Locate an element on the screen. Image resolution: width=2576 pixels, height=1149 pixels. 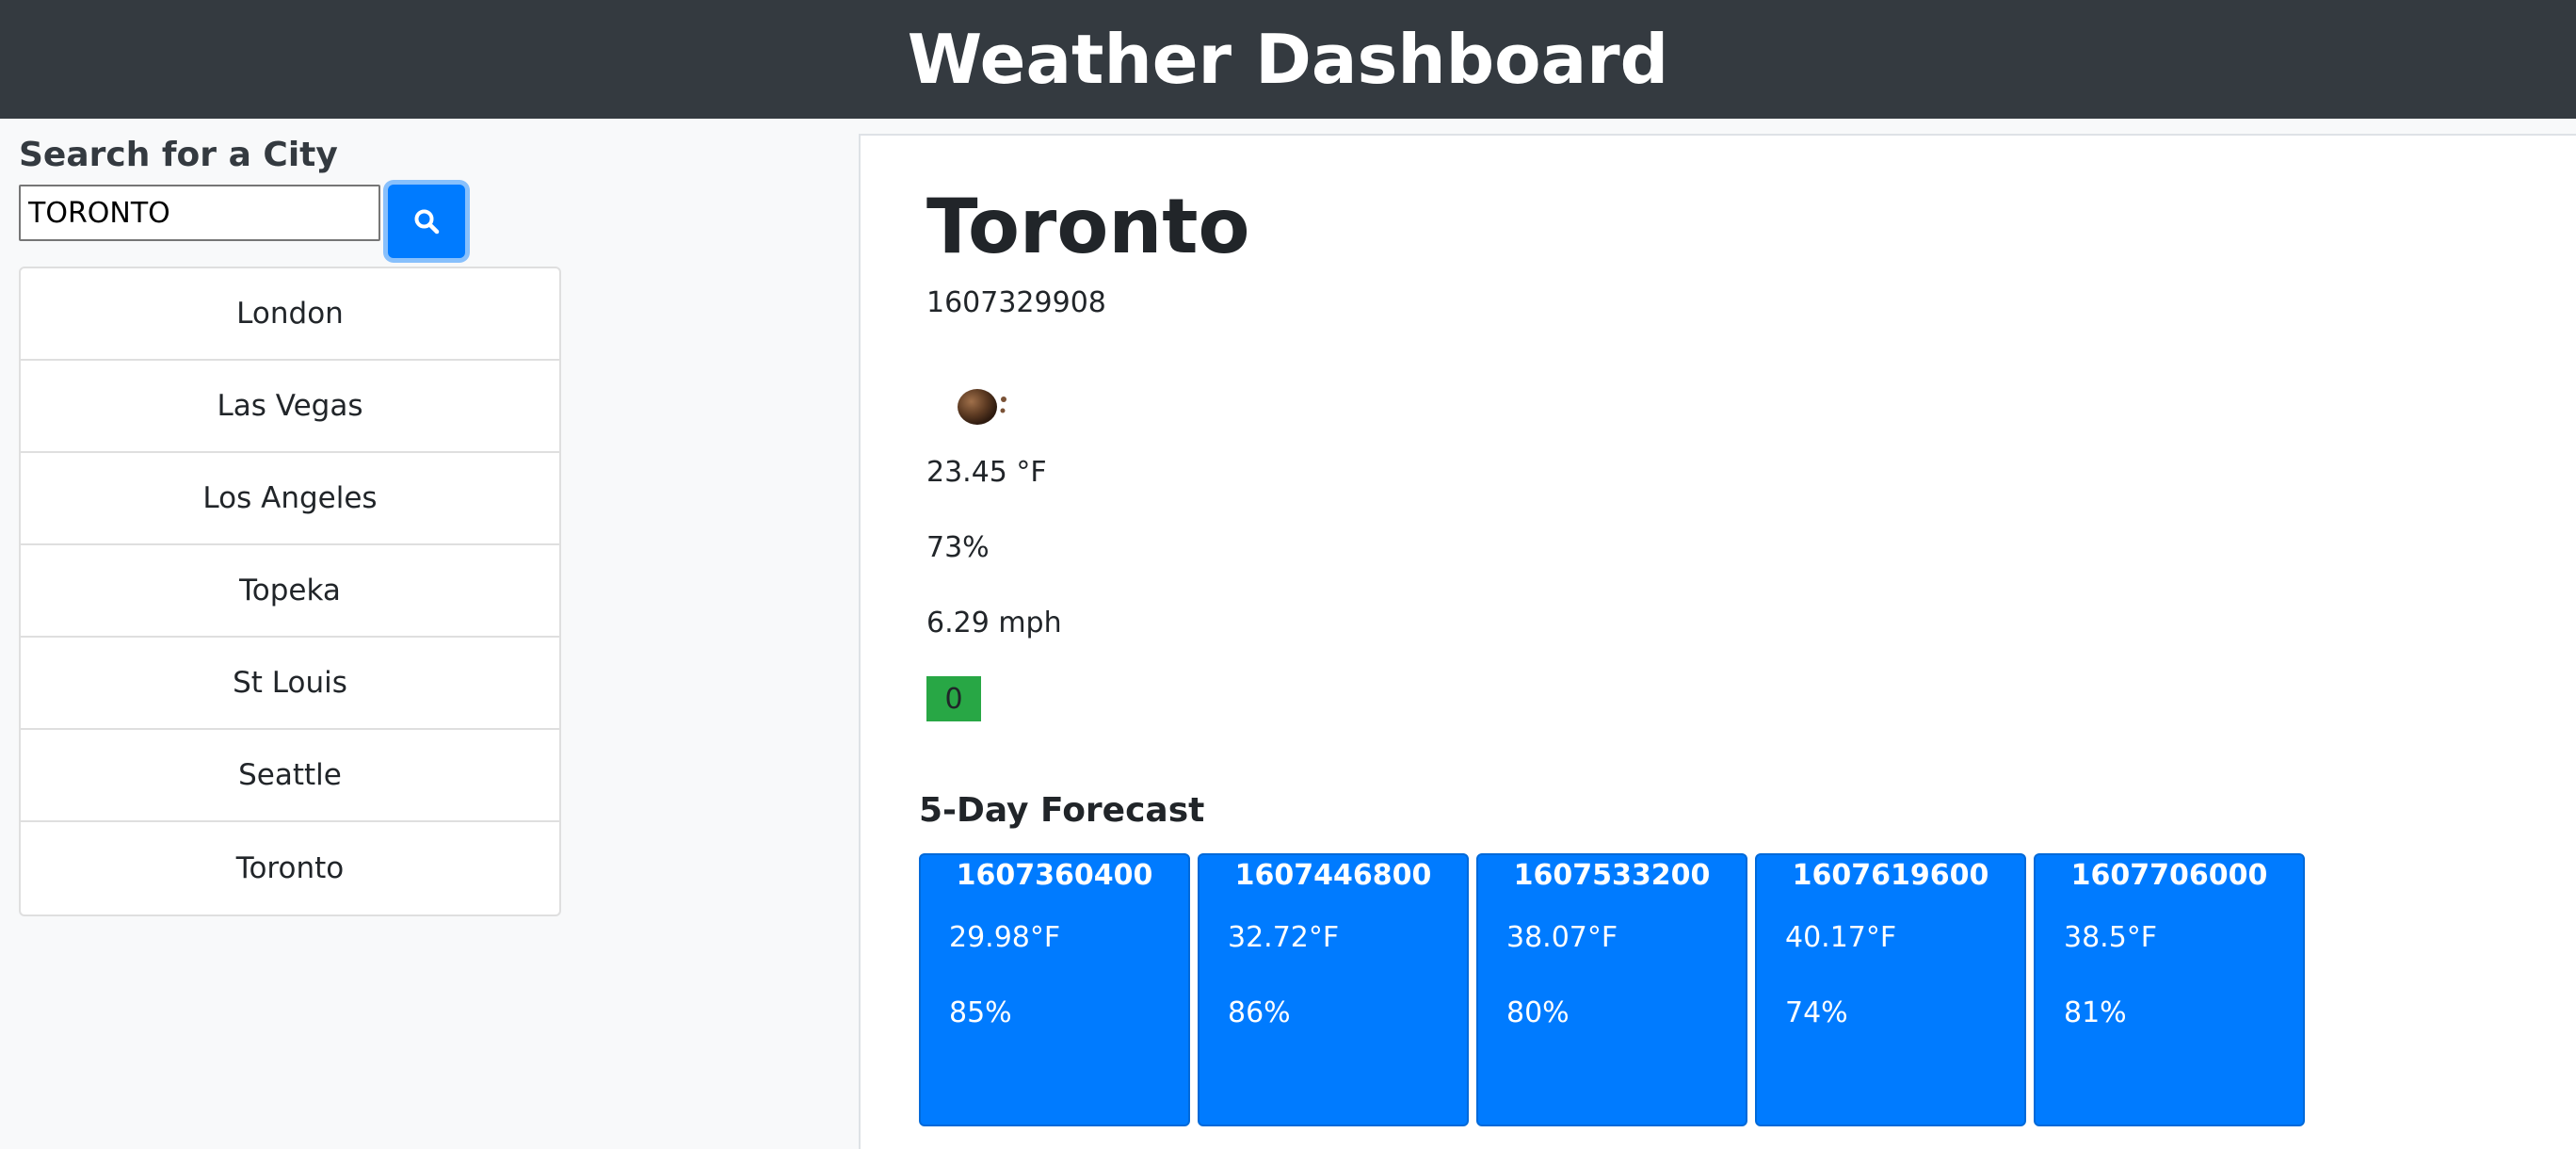
search-button is located at coordinates (426, 221).